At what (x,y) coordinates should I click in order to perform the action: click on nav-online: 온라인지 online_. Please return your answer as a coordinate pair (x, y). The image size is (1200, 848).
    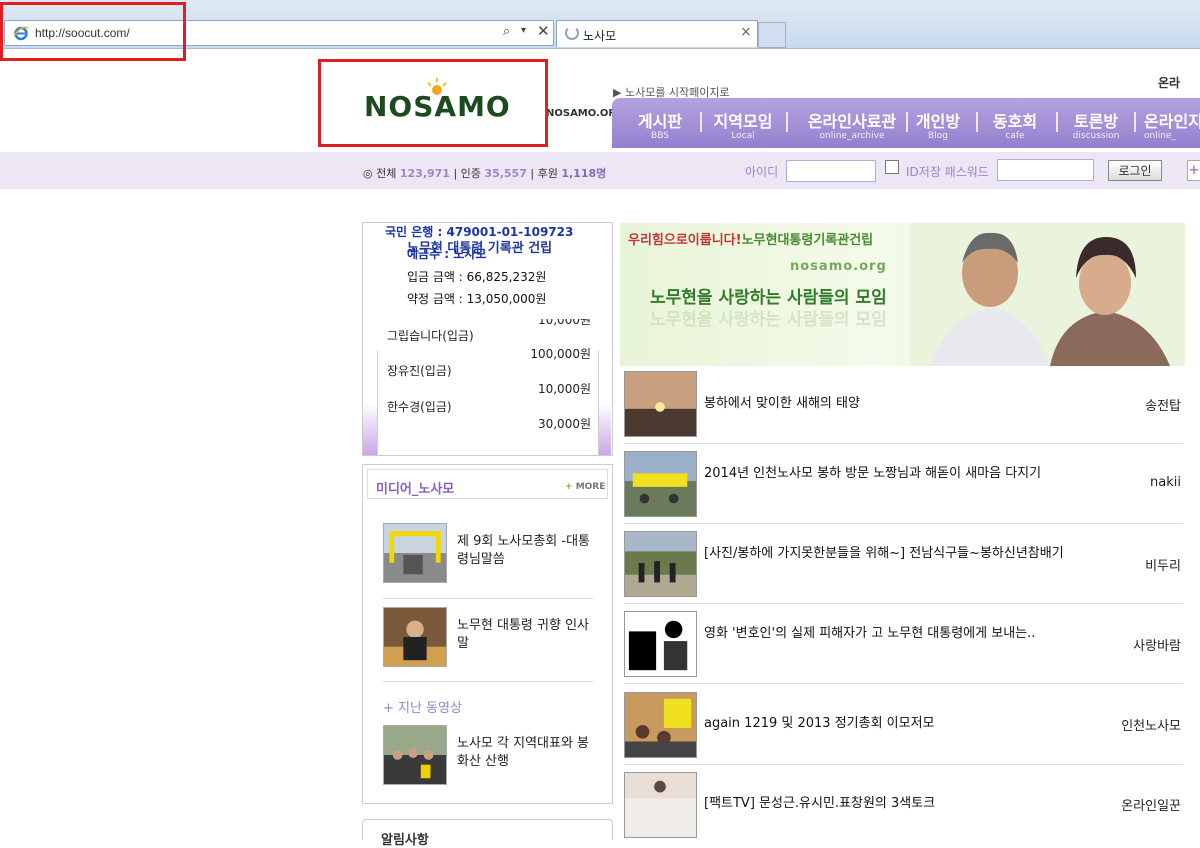
    Looking at the image, I should click on (1172, 124).